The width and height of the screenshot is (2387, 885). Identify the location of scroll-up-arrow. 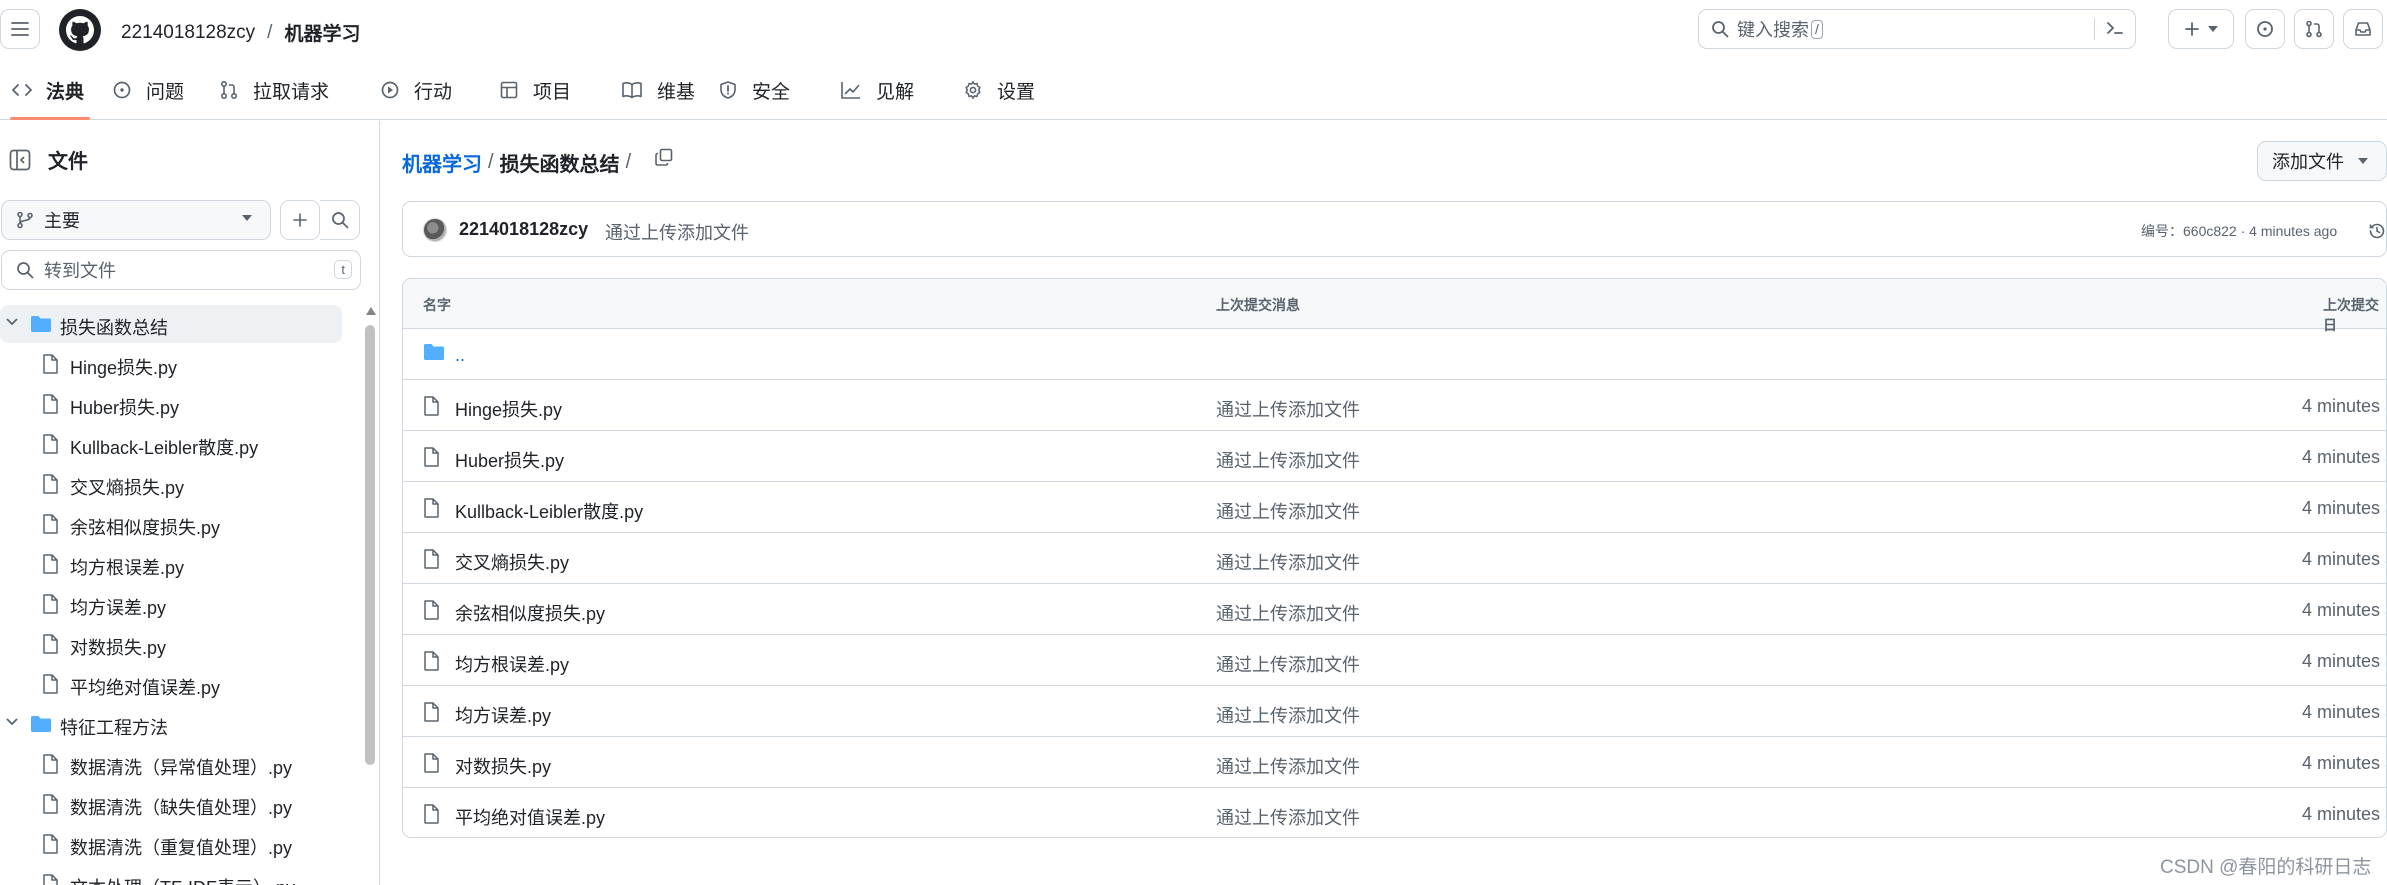
(371, 311).